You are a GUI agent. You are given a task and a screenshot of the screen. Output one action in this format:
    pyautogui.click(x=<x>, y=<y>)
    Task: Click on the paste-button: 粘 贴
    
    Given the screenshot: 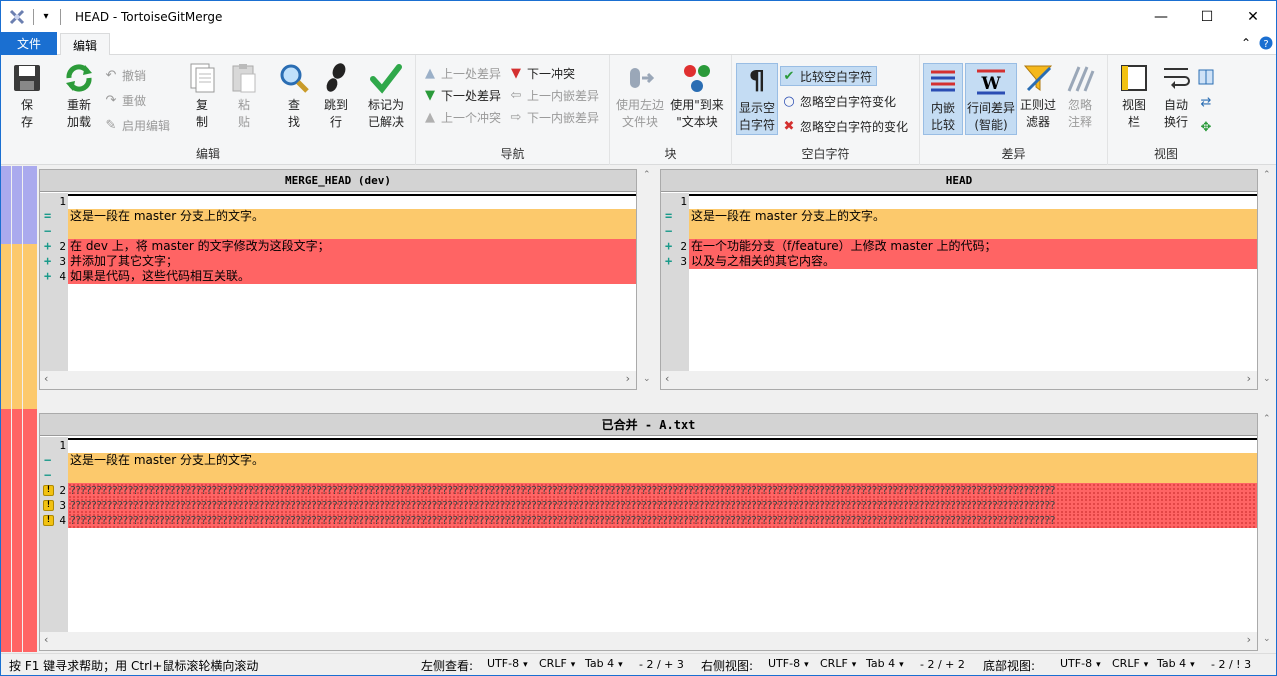 What is the action you would take?
    pyautogui.click(x=244, y=96)
    